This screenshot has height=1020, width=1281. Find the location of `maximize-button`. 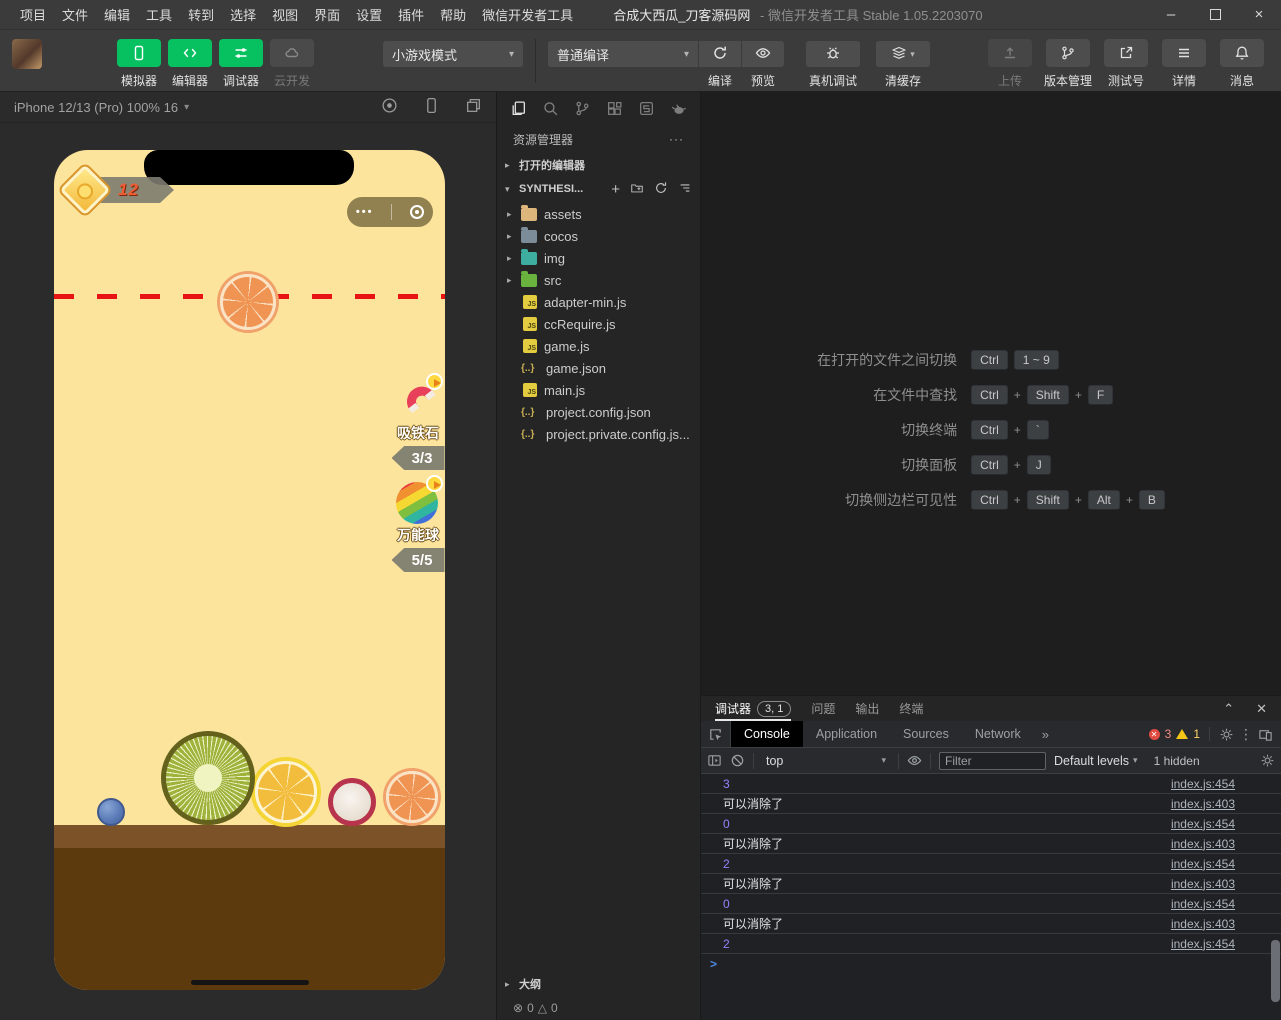

maximize-button is located at coordinates (1215, 14).